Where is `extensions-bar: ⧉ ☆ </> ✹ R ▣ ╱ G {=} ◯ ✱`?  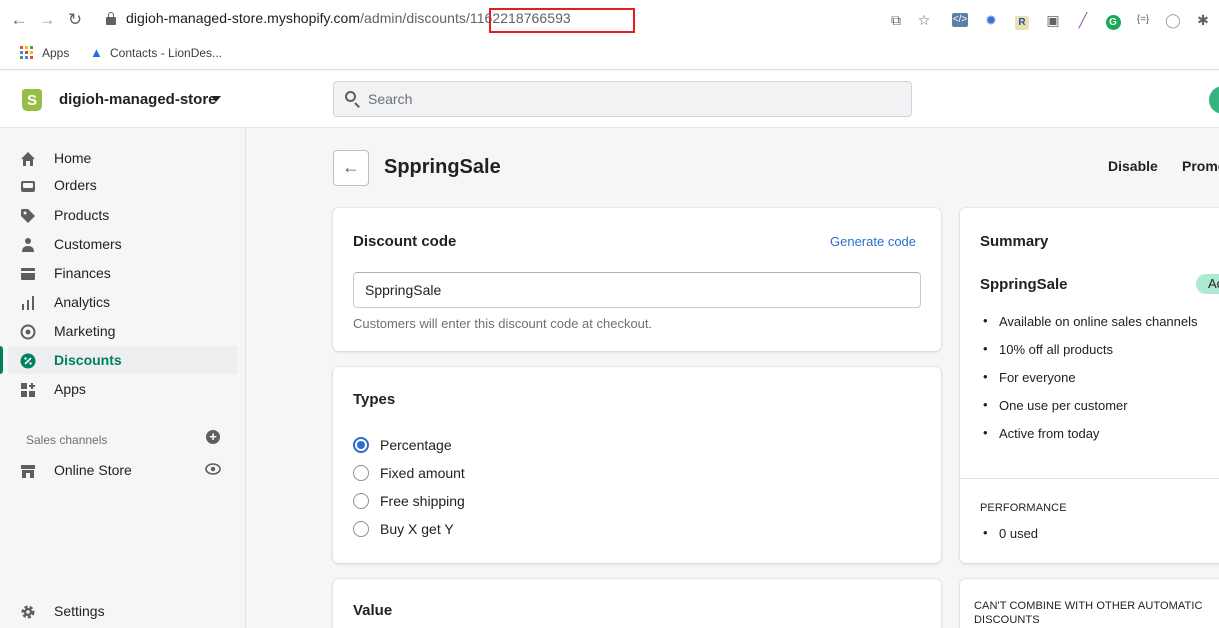
extensions-bar: ⧉ ☆ </> ✹ R ▣ ╱ G {=} ◯ ✱ is located at coordinates (1039, 20).